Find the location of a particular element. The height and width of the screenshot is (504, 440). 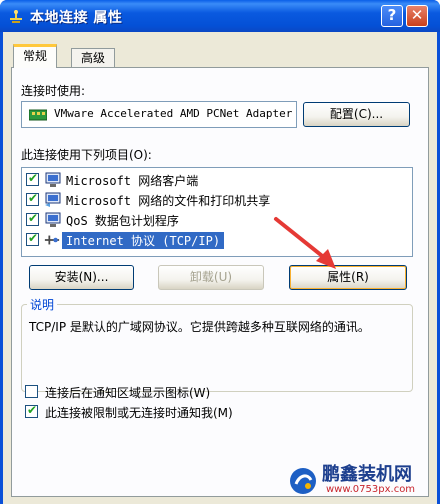

show-icon-option: 连接后在通知区域显示图标(W) is located at coordinates (175, 392).